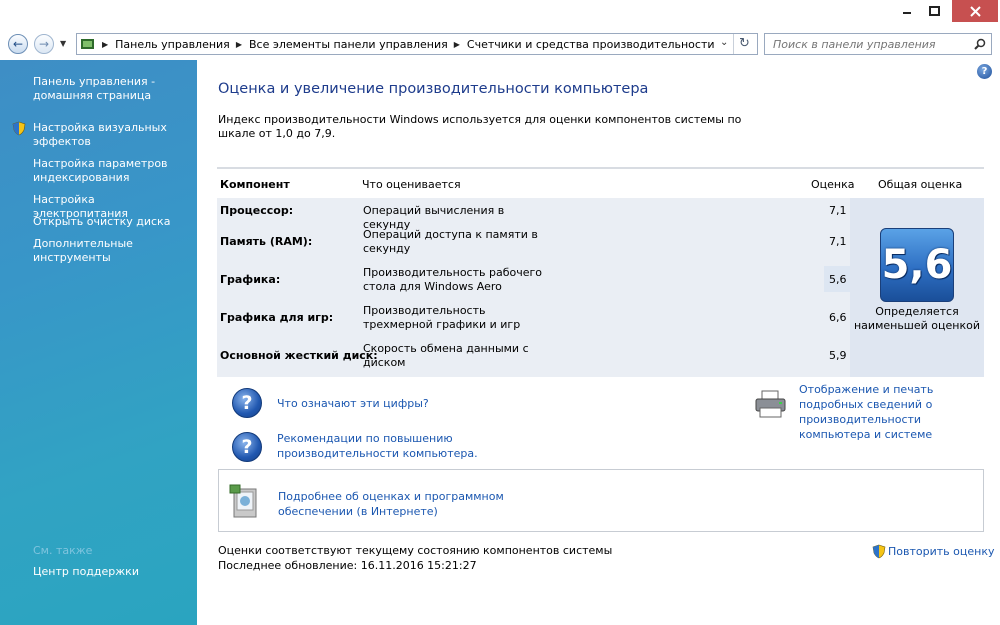 The width and height of the screenshot is (1000, 625). Describe the element at coordinates (941, 551) in the screenshot. I see `rerun-assessment-link: Повторить оценку` at that location.